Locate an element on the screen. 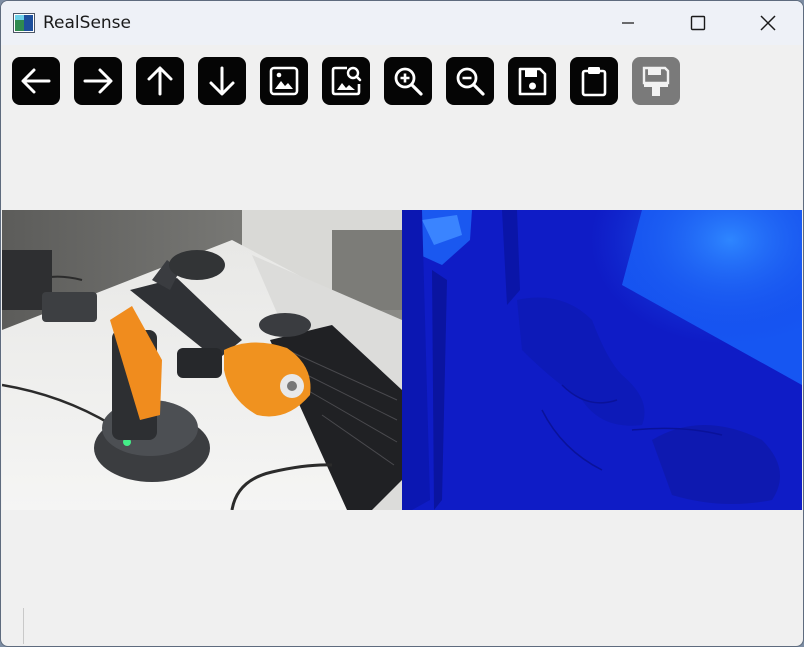 The width and height of the screenshot is (804, 647). image-search-button is located at coordinates (346, 81).